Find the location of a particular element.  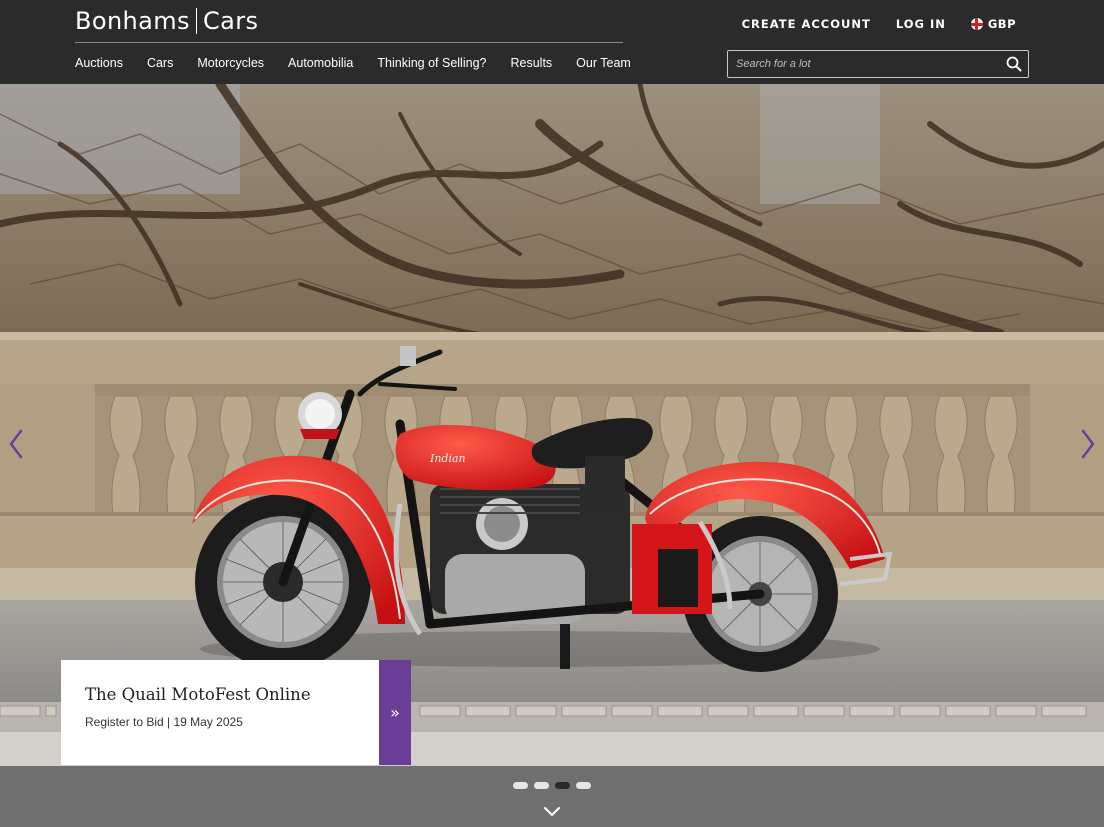

scroll-down-button is located at coordinates (552, 811).